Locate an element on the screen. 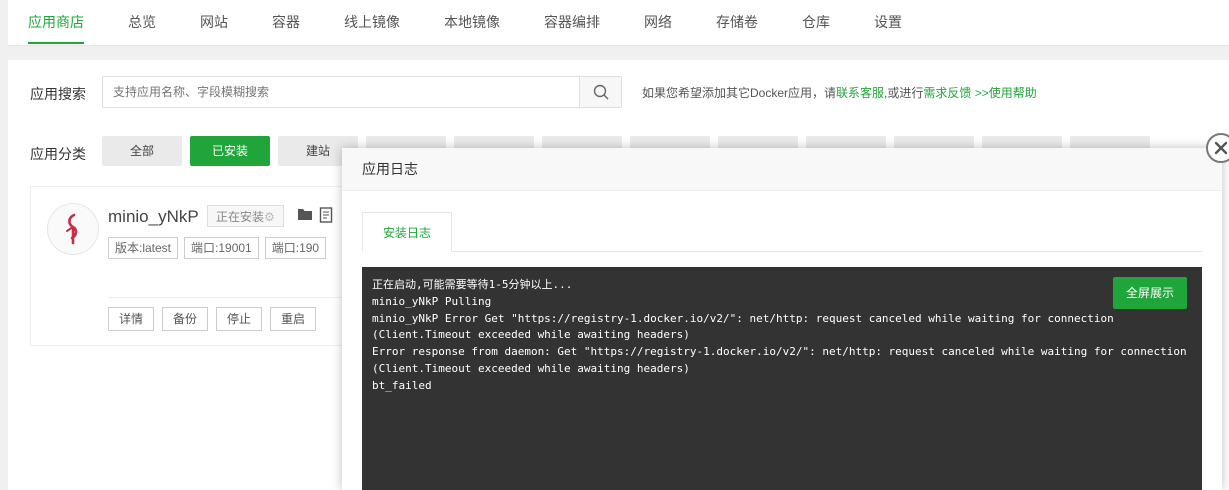 The image size is (1229, 490). app-logo is located at coordinates (73, 229).